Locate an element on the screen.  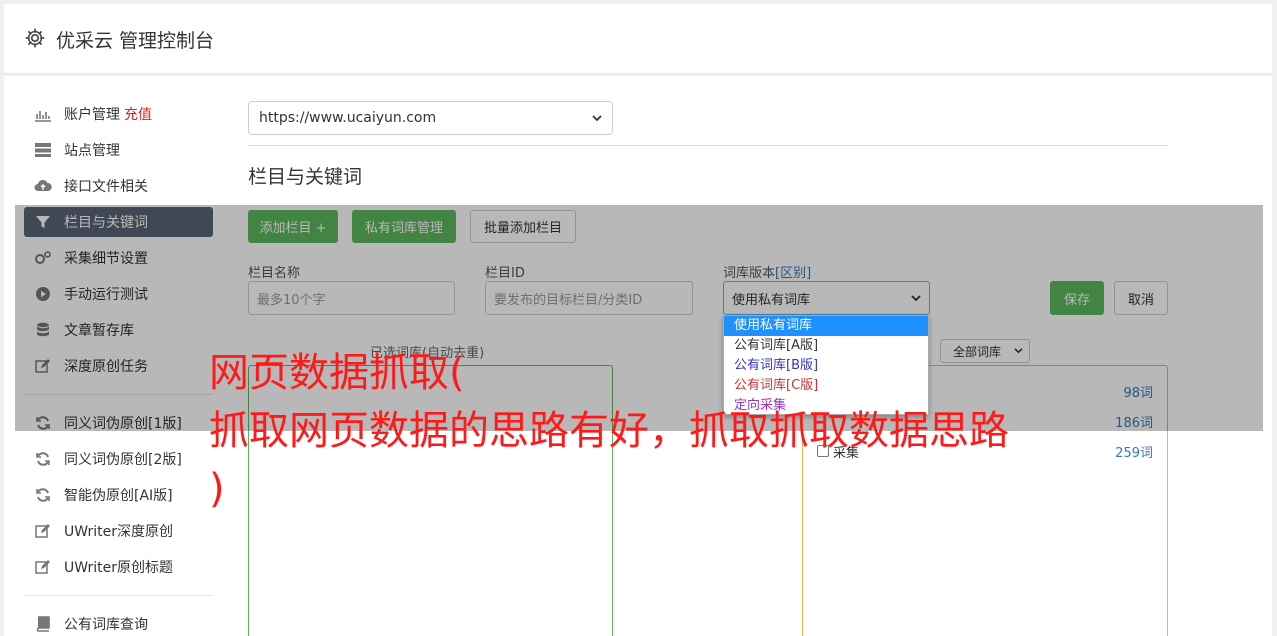
section-title: 栏目与关键词 is located at coordinates (305, 177).